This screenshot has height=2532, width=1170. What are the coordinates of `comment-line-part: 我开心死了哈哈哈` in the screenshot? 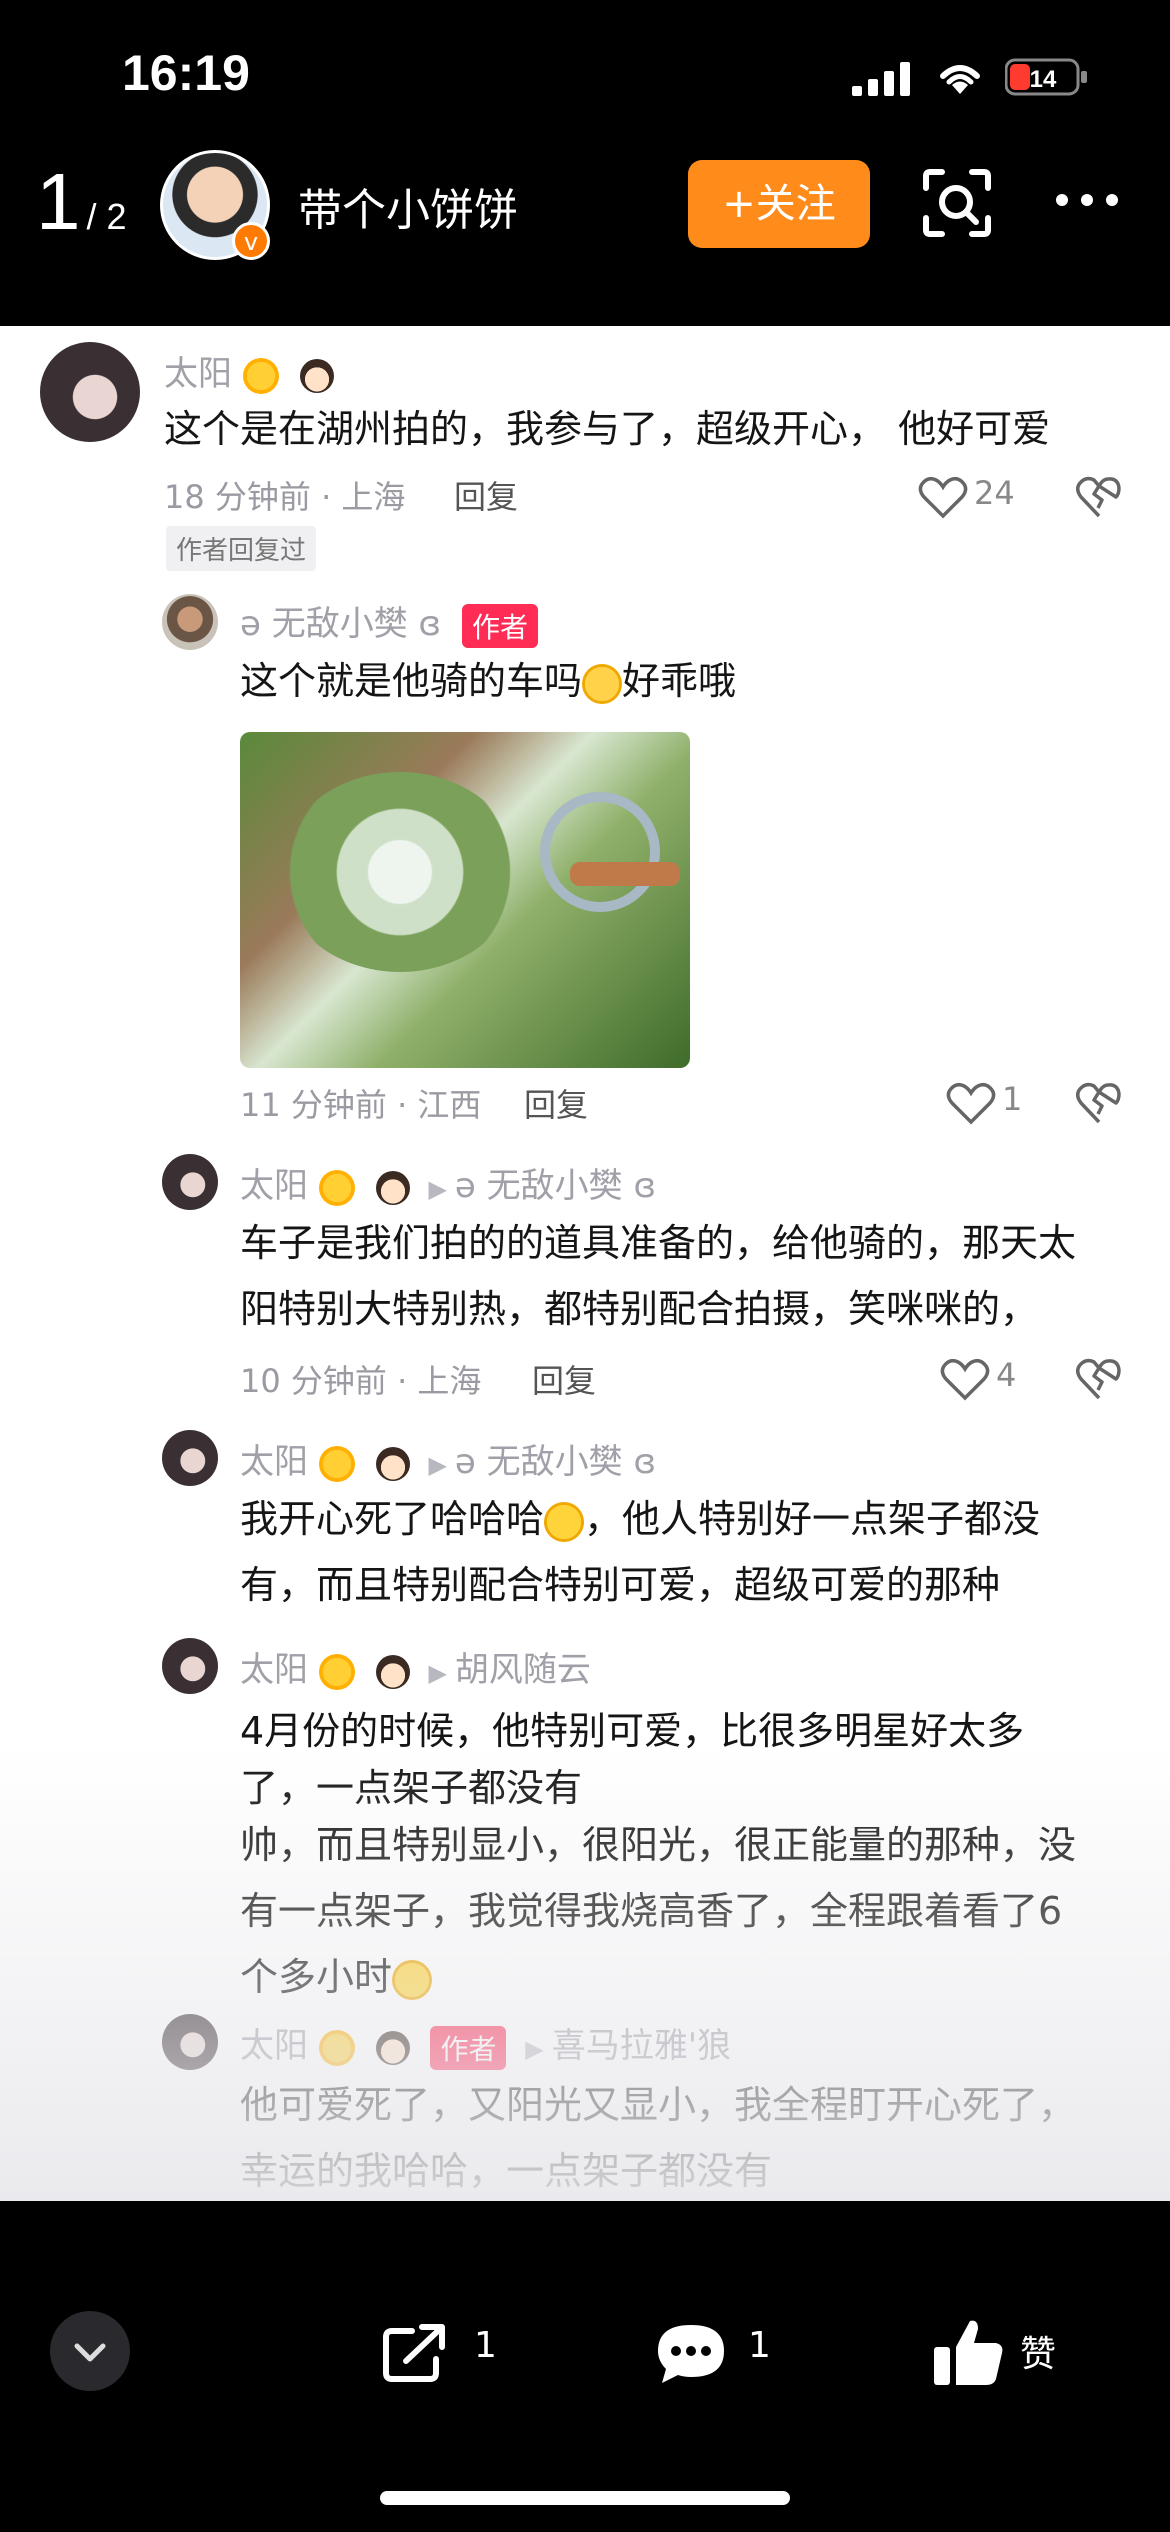 It's located at (392, 1519).